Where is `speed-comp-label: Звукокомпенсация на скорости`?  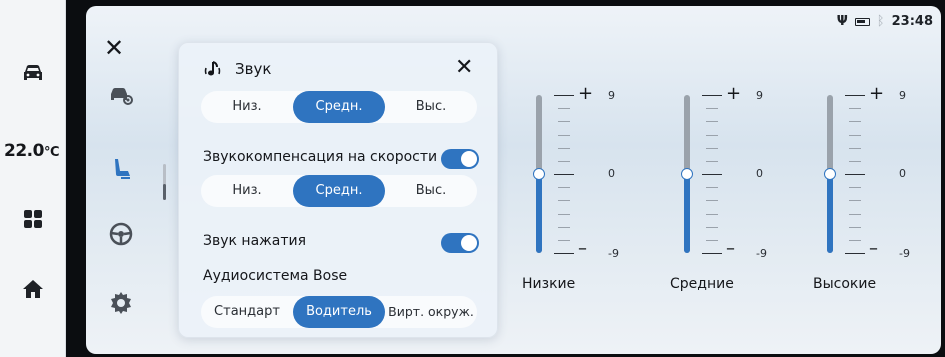
speed-comp-label: Звукокомпенсация на скорости is located at coordinates (320, 157).